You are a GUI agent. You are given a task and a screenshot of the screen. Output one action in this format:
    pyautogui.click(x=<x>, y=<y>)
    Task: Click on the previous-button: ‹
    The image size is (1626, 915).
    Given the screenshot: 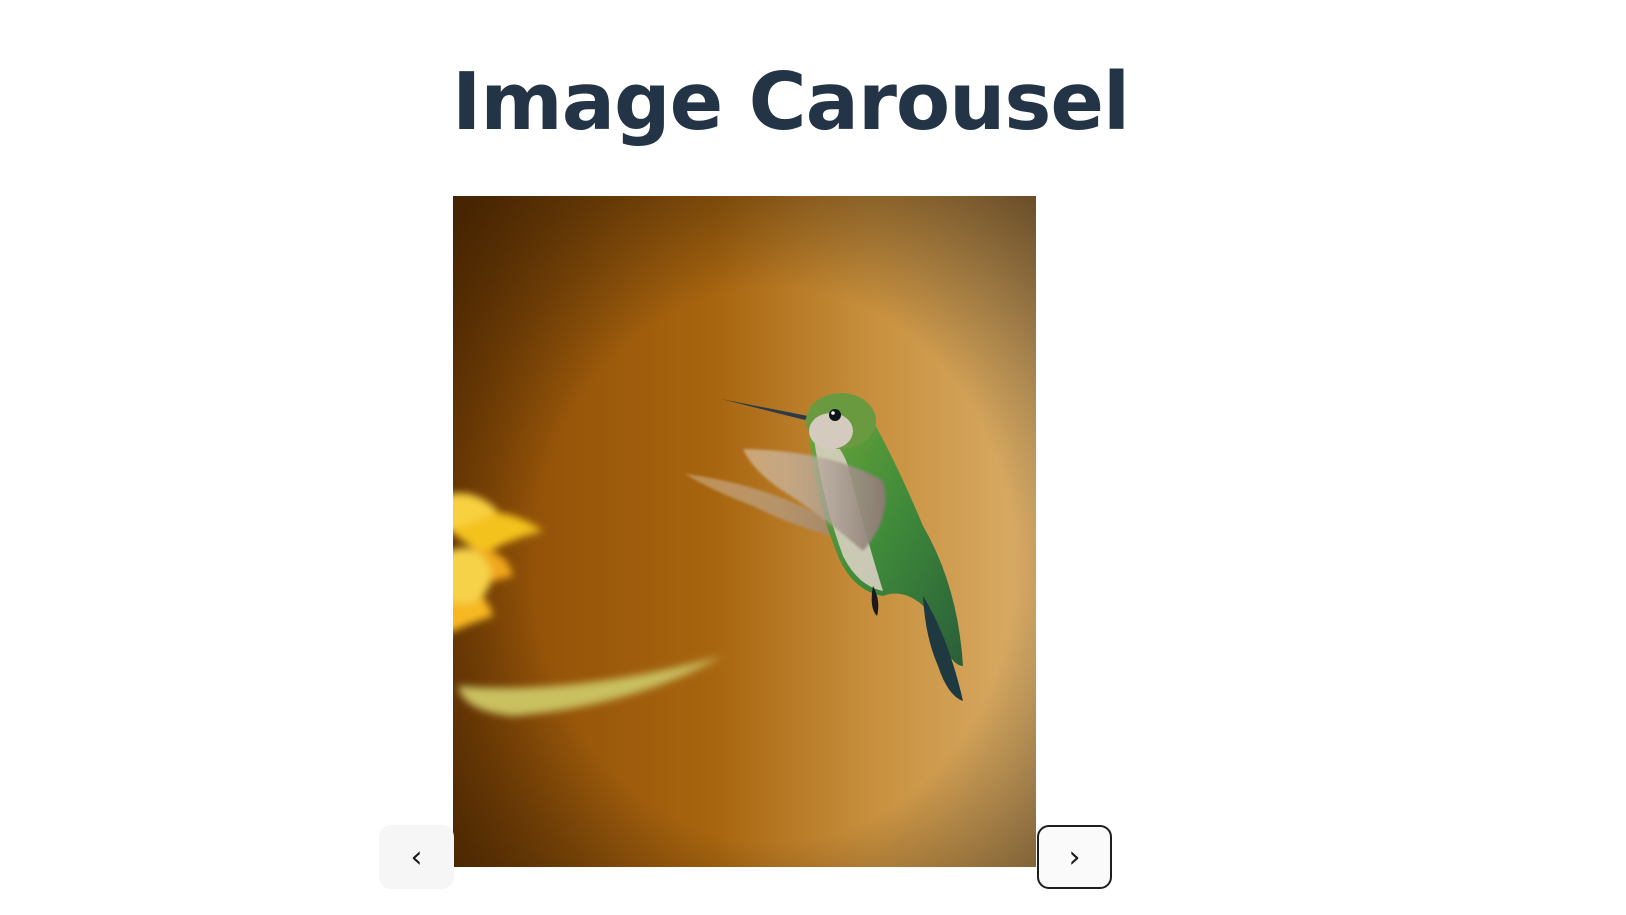 What is the action you would take?
    pyautogui.click(x=416, y=857)
    